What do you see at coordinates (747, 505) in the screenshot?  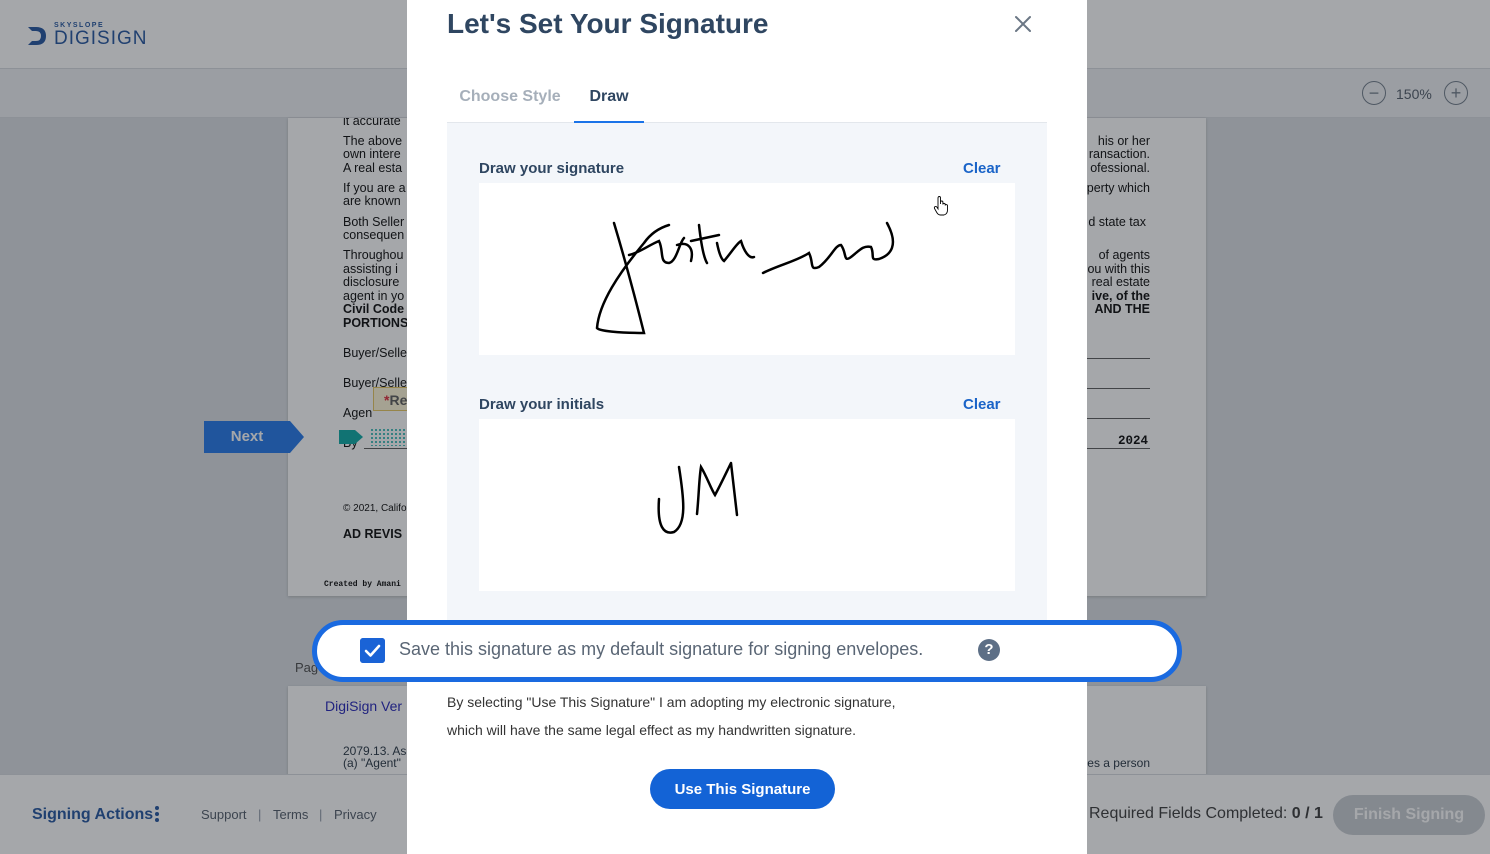 I see `initials-canvas` at bounding box center [747, 505].